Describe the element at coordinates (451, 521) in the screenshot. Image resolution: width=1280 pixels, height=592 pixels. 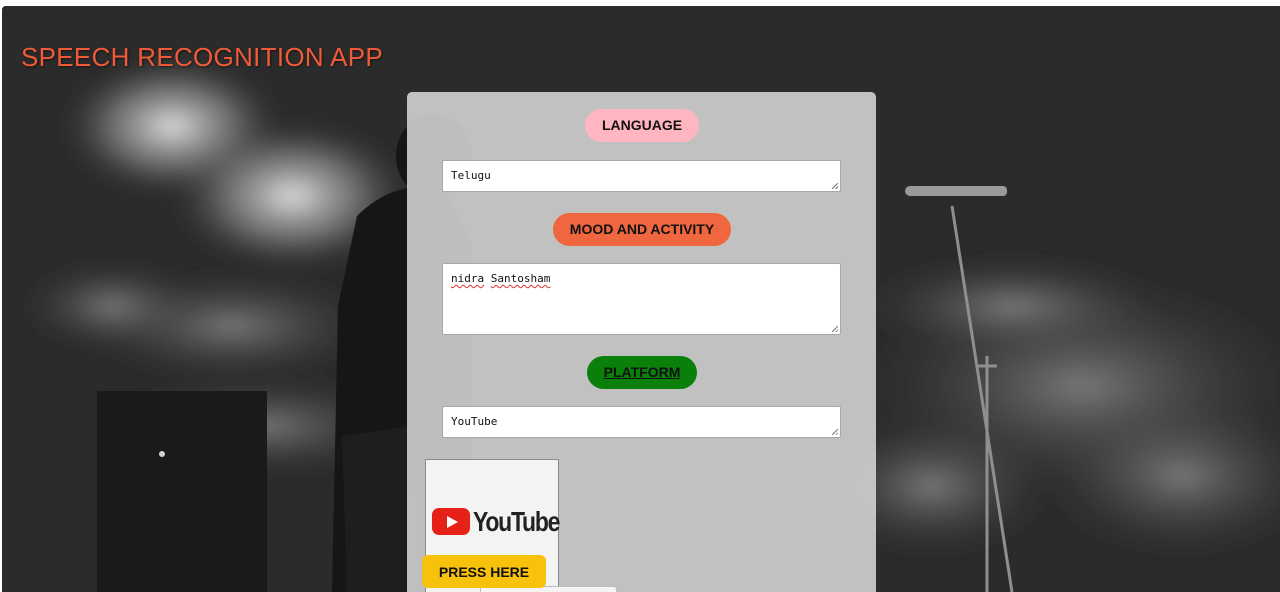
I see `youtube-play-icon` at that location.